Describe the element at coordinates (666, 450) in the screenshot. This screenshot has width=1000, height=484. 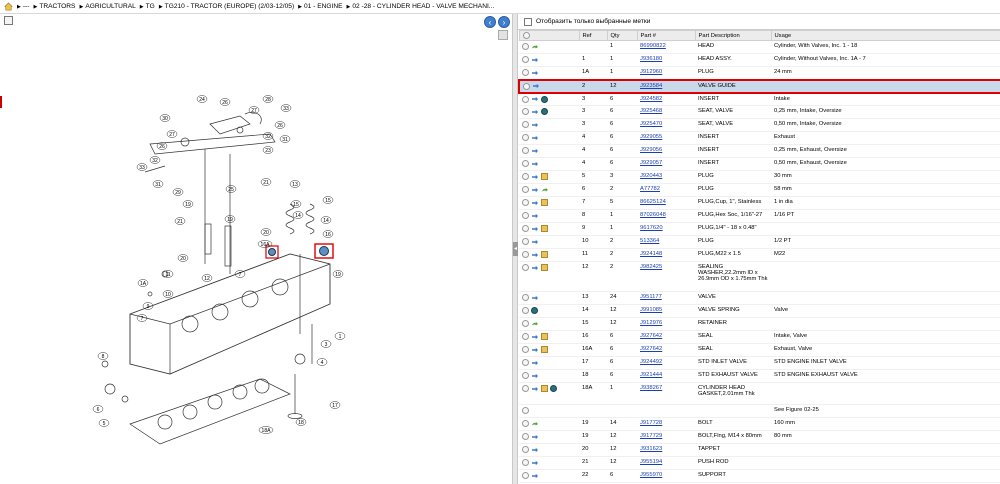
I see `row-part-number: J931623` at that location.